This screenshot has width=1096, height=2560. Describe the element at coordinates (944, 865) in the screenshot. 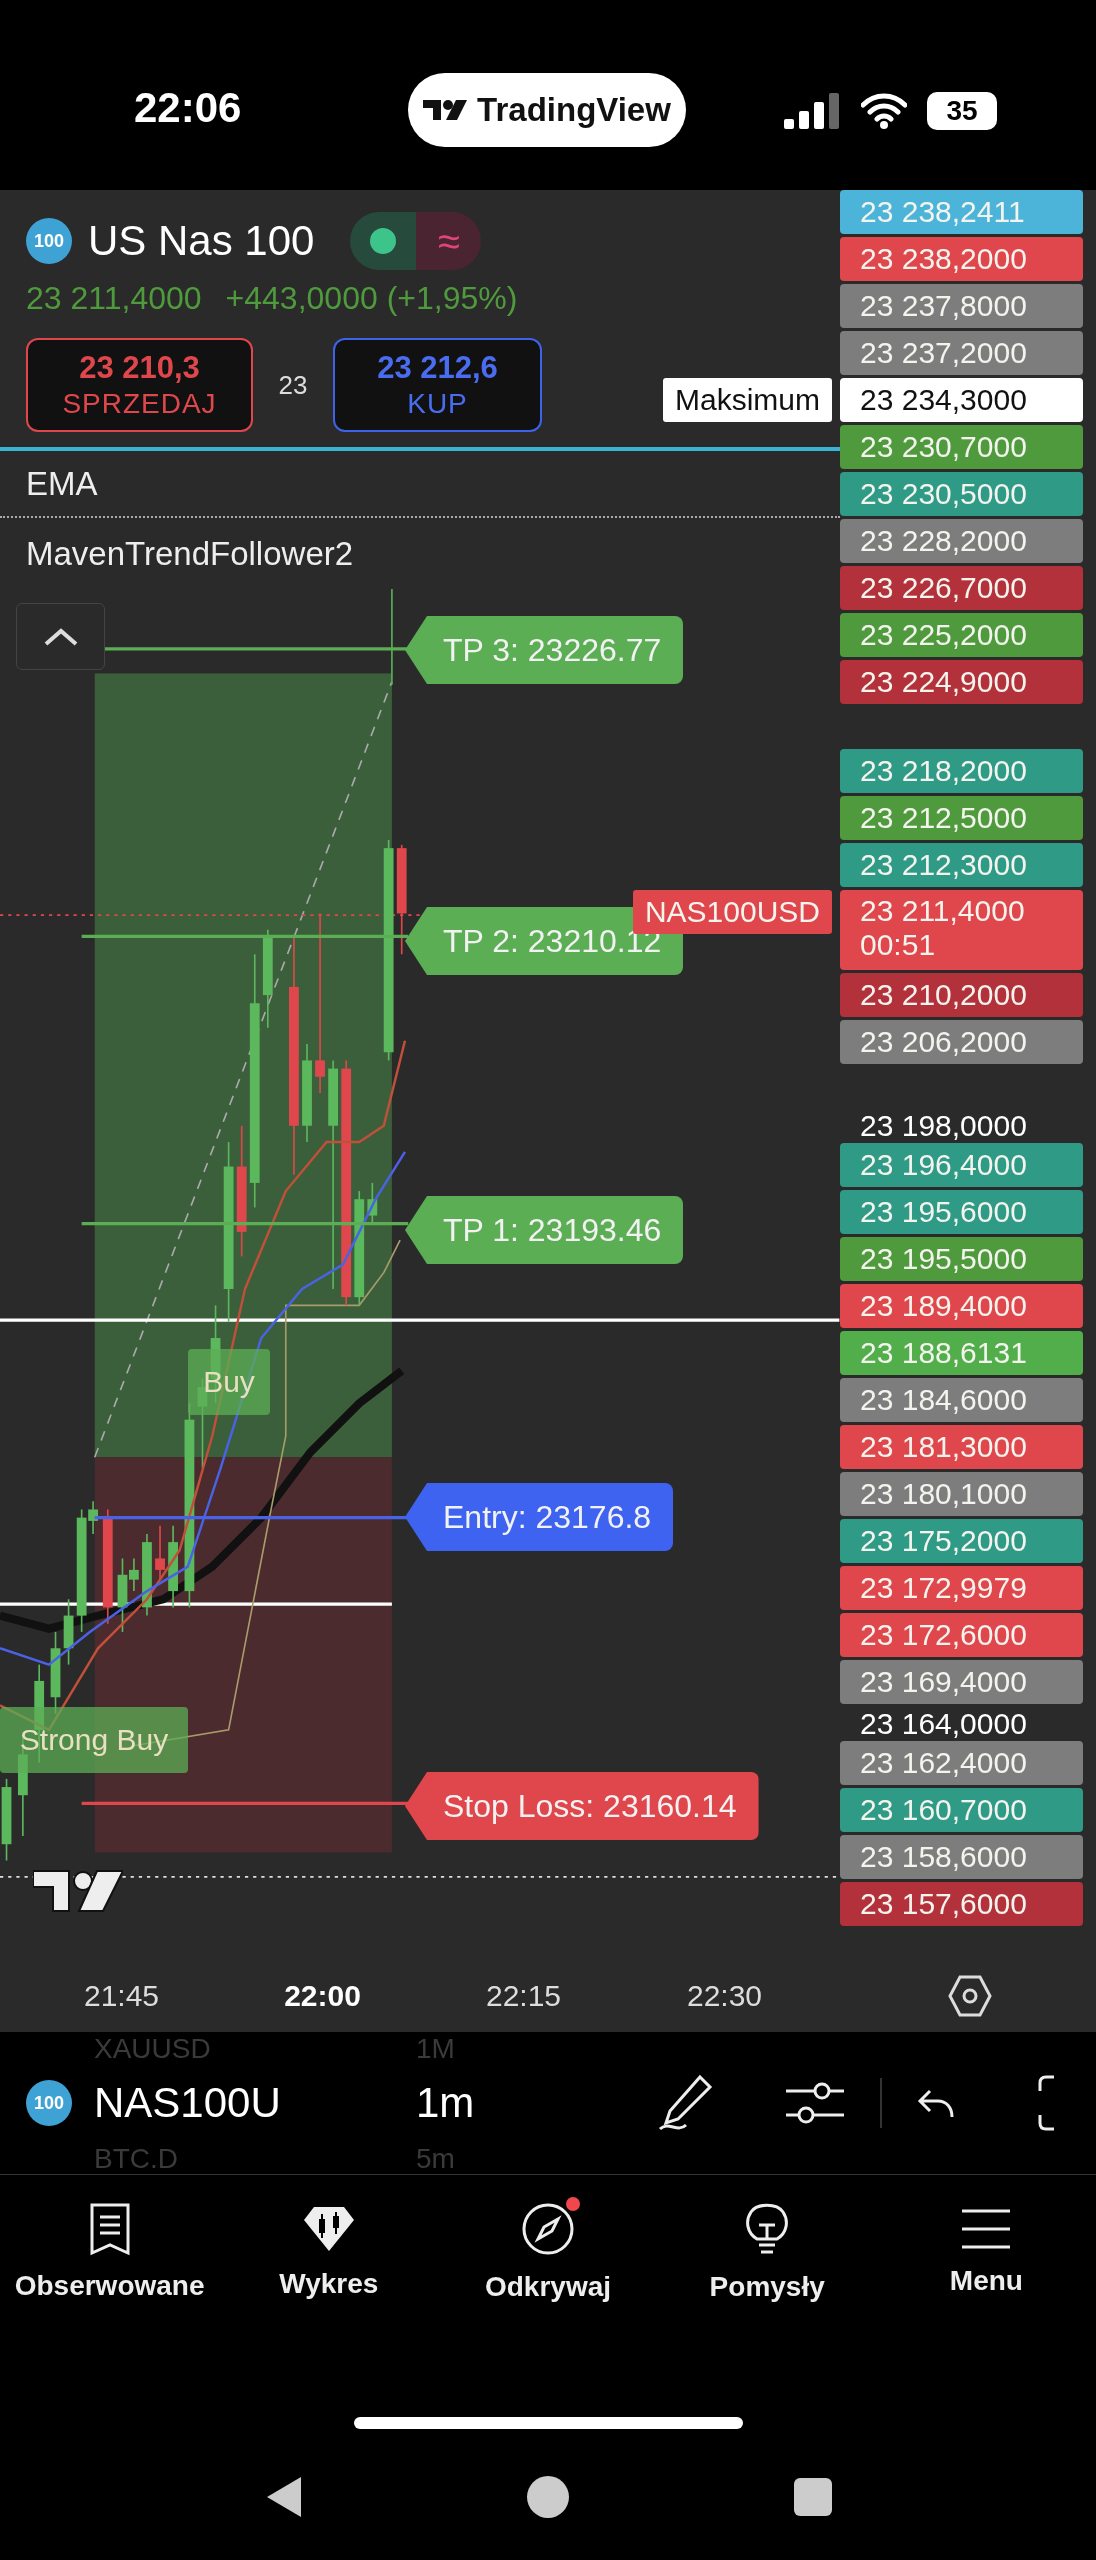

I see `price-value: 23 212,3000` at that location.